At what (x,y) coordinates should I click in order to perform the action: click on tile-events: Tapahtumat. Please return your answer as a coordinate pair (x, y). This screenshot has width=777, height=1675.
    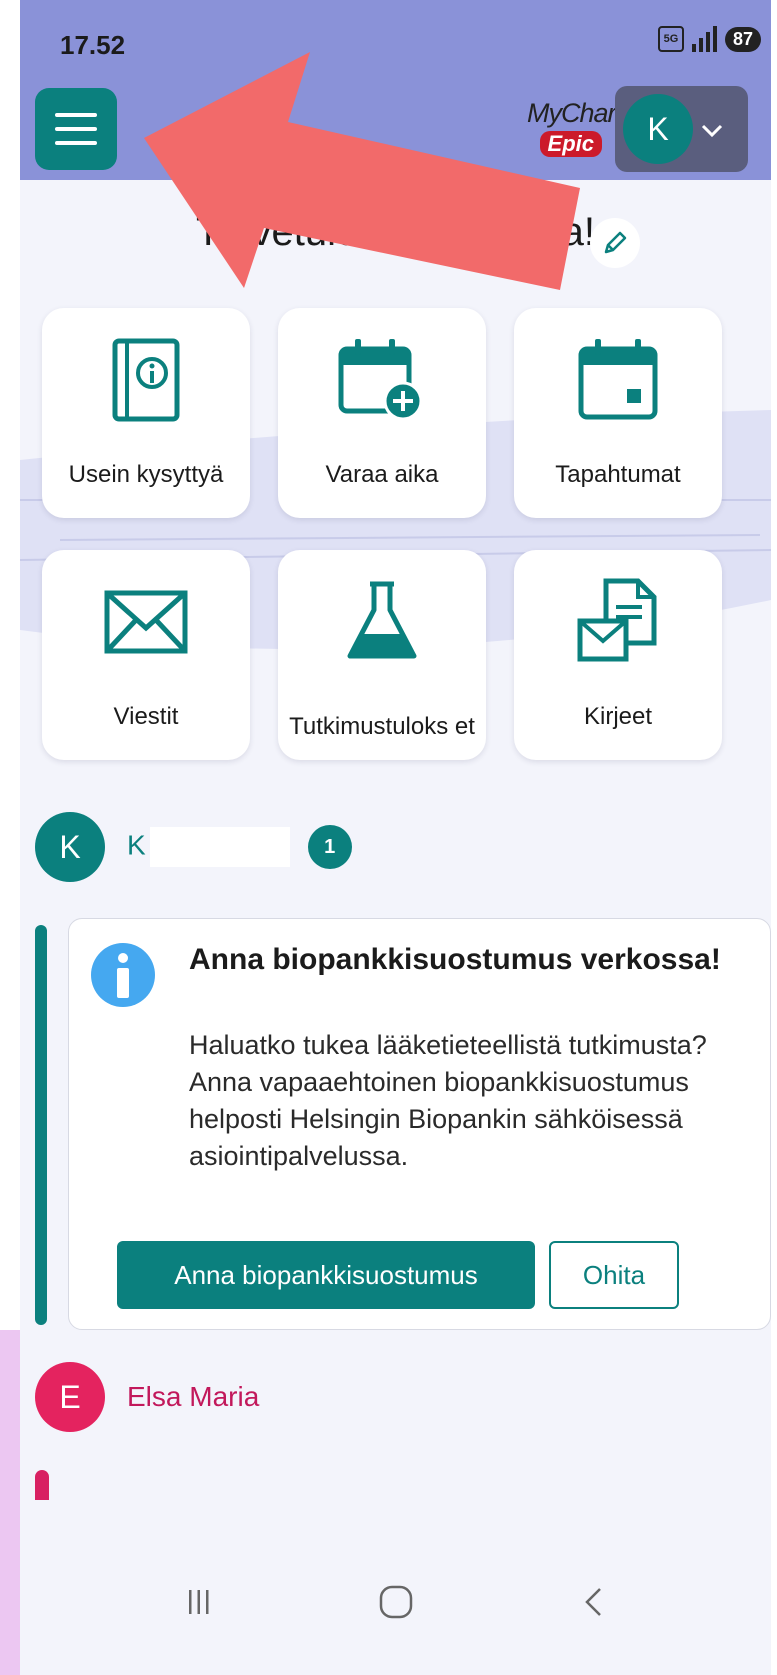
    Looking at the image, I should click on (618, 413).